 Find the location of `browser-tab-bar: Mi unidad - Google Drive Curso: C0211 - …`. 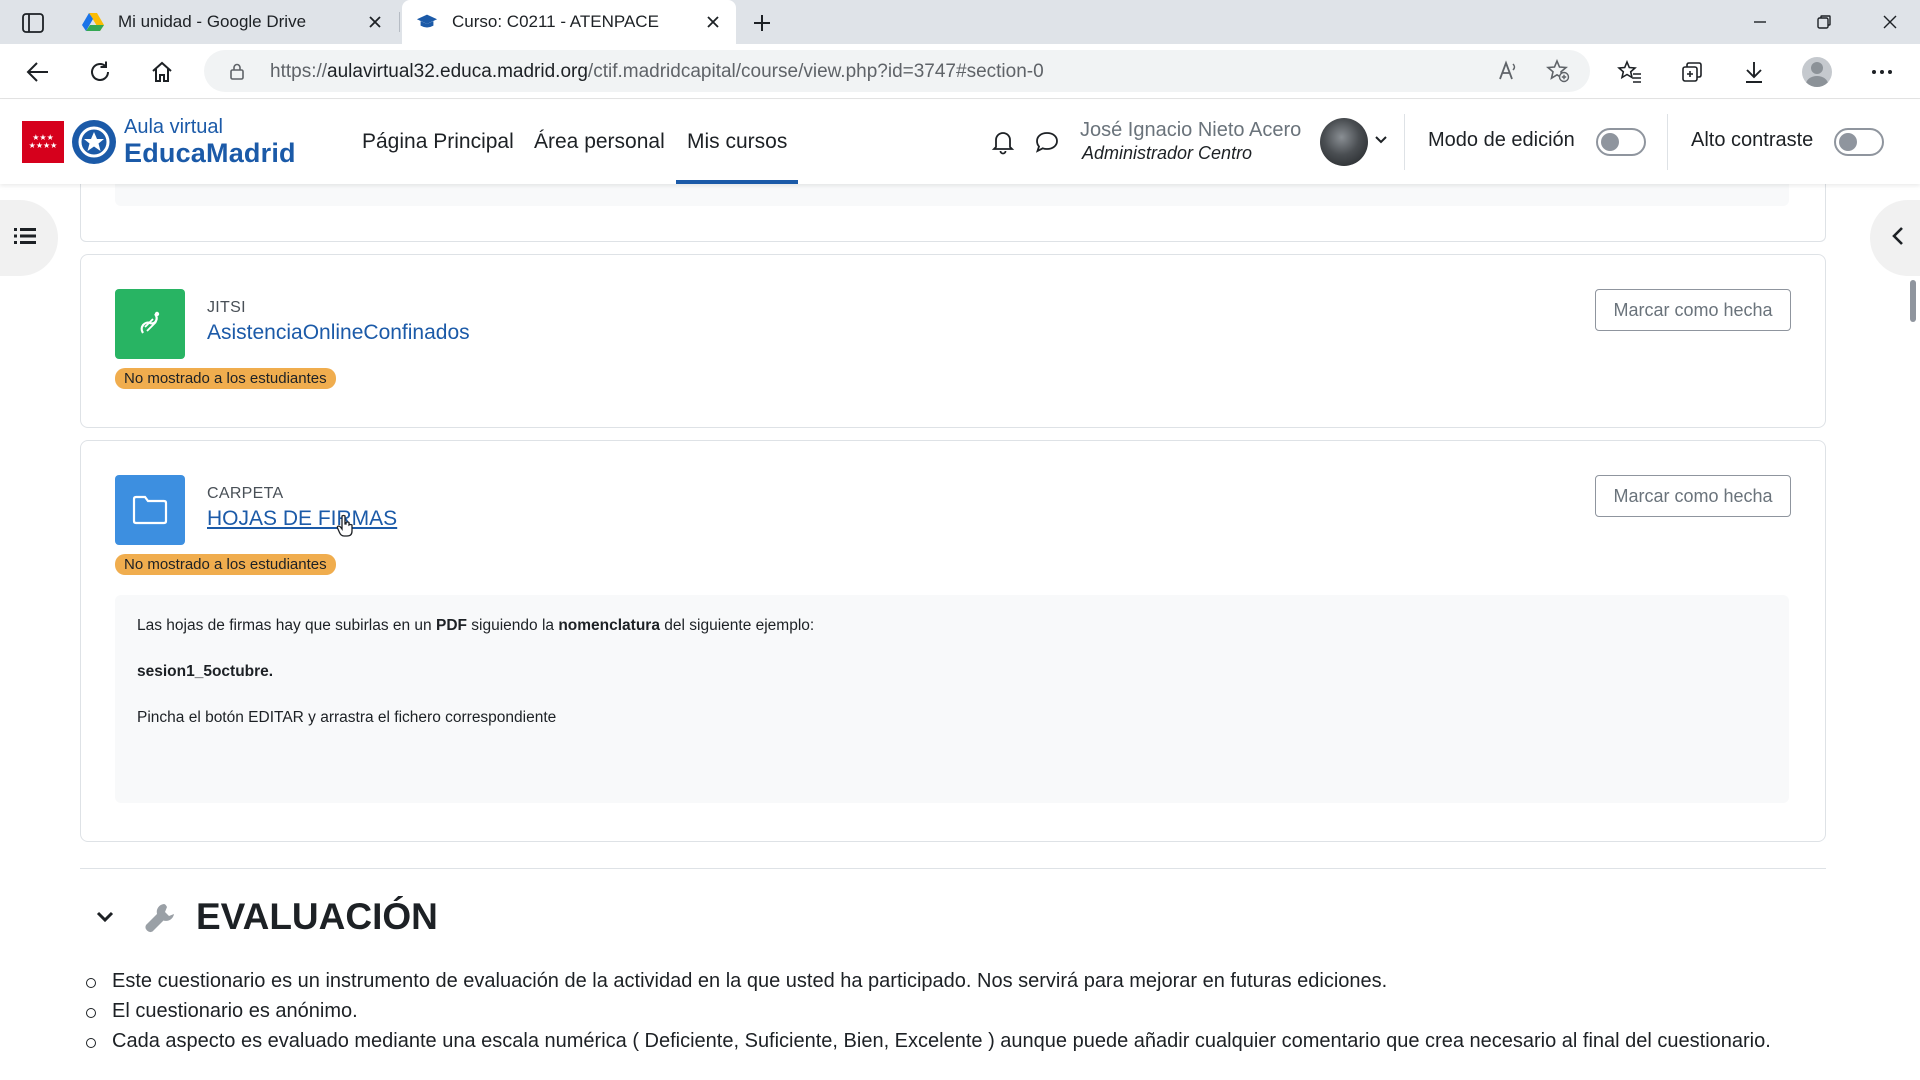

browser-tab-bar: Mi unidad - Google Drive Curso: C0211 - … is located at coordinates (960, 22).